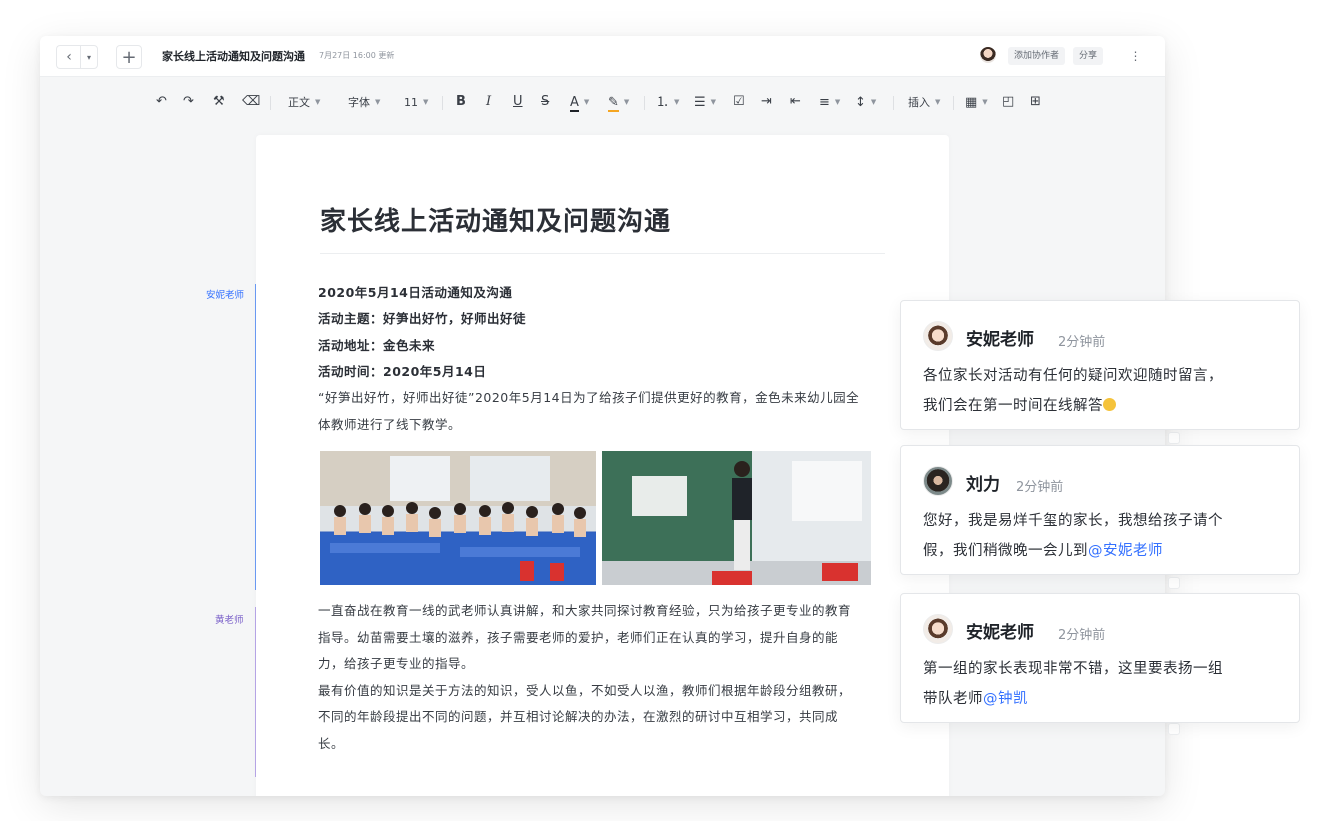 This screenshot has height=821, width=1320. Describe the element at coordinates (161, 102) in the screenshot. I see `undo-icon: ↶` at that location.